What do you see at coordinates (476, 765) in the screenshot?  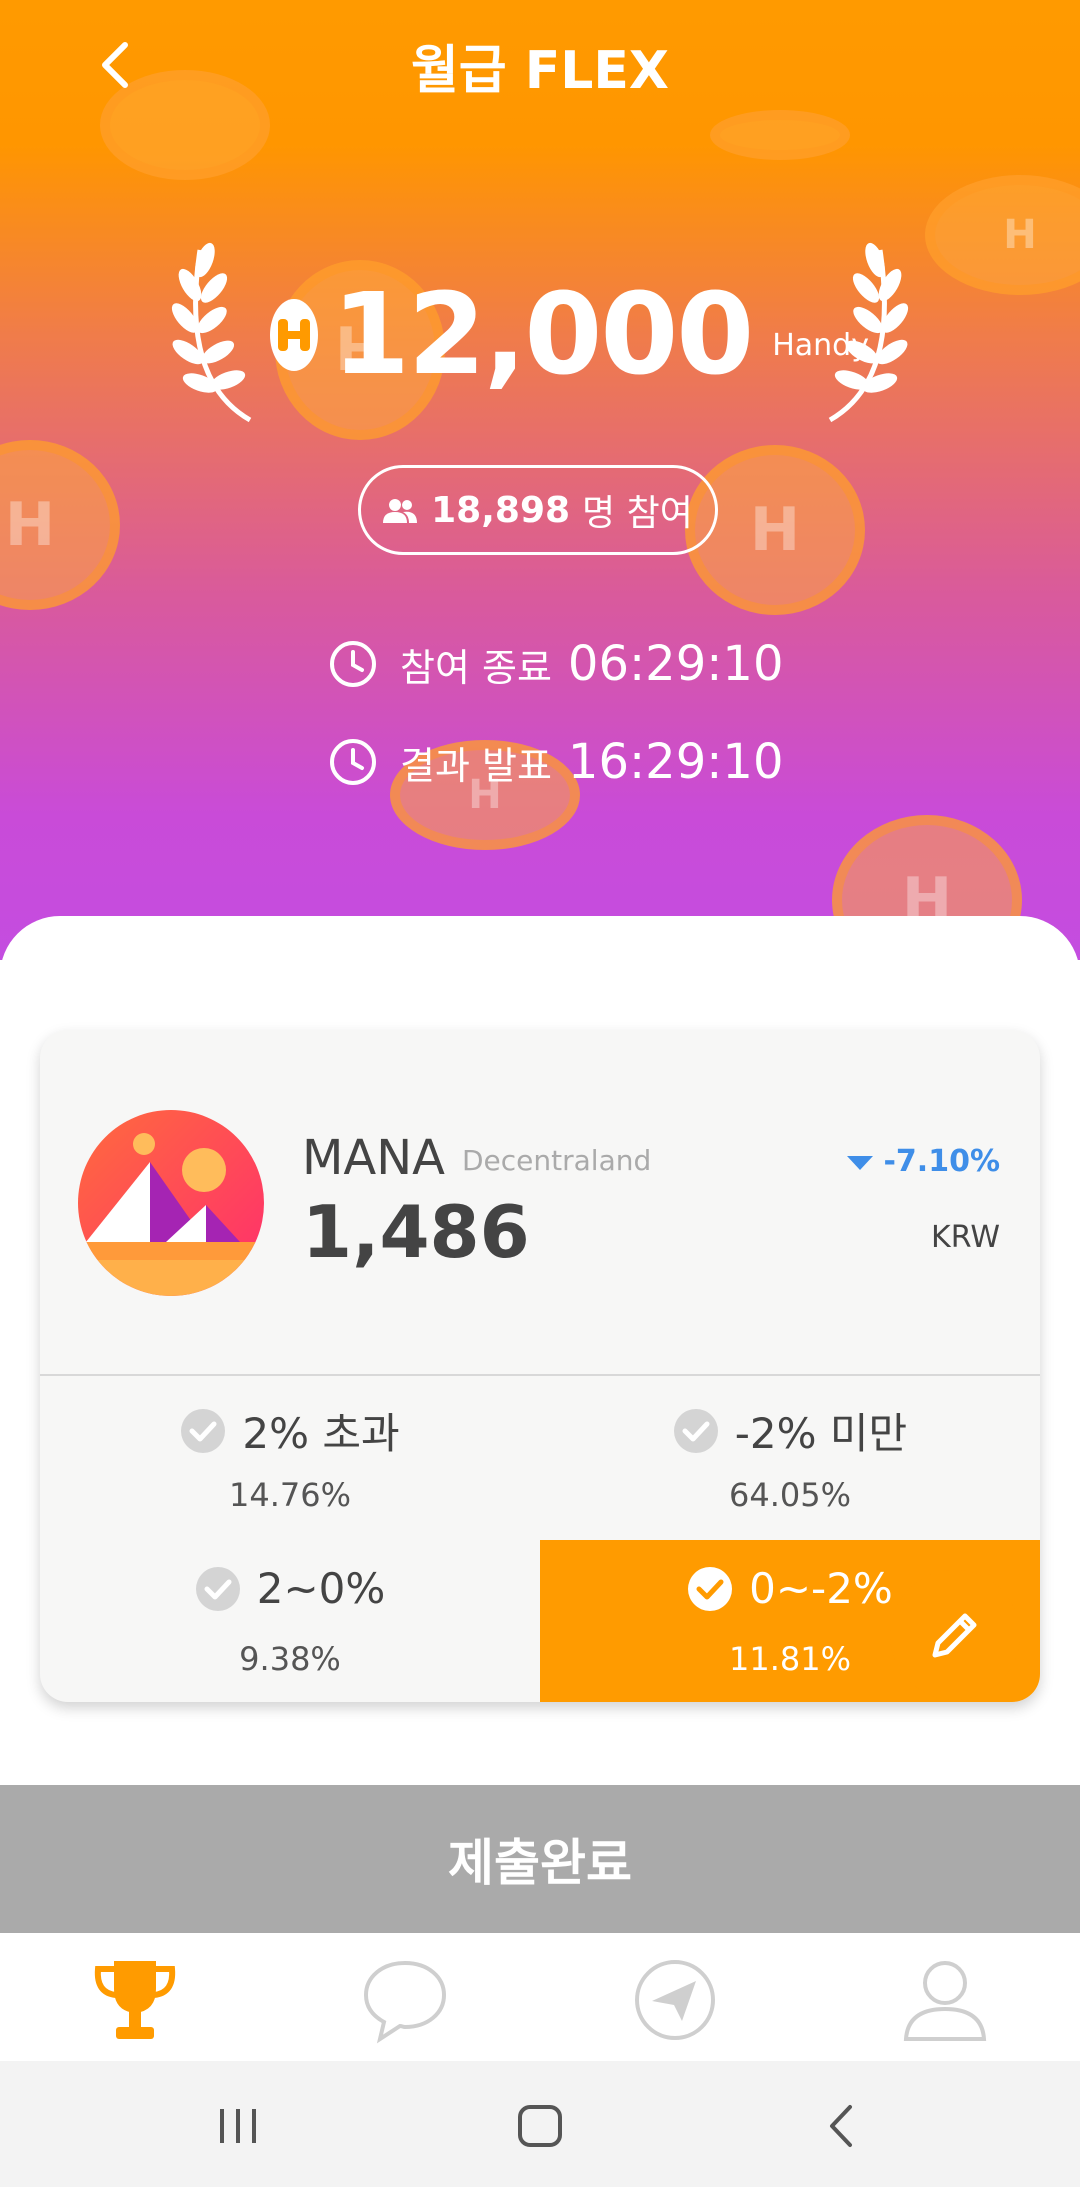 I see `timer-label: 결과 발표` at bounding box center [476, 765].